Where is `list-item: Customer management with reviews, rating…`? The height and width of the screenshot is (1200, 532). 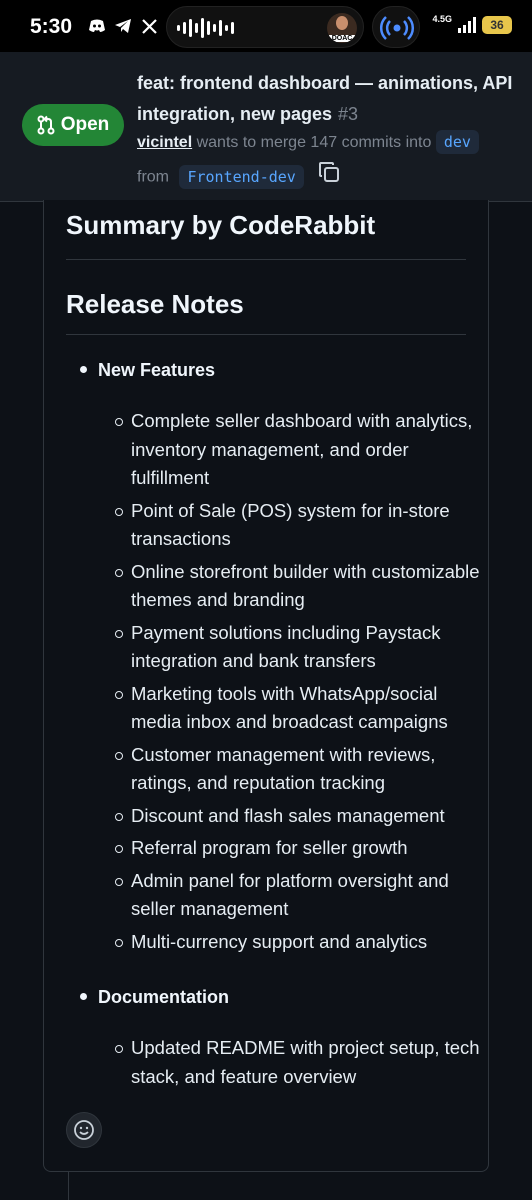 list-item: Customer management with reviews, rating… is located at coordinates (298, 769).